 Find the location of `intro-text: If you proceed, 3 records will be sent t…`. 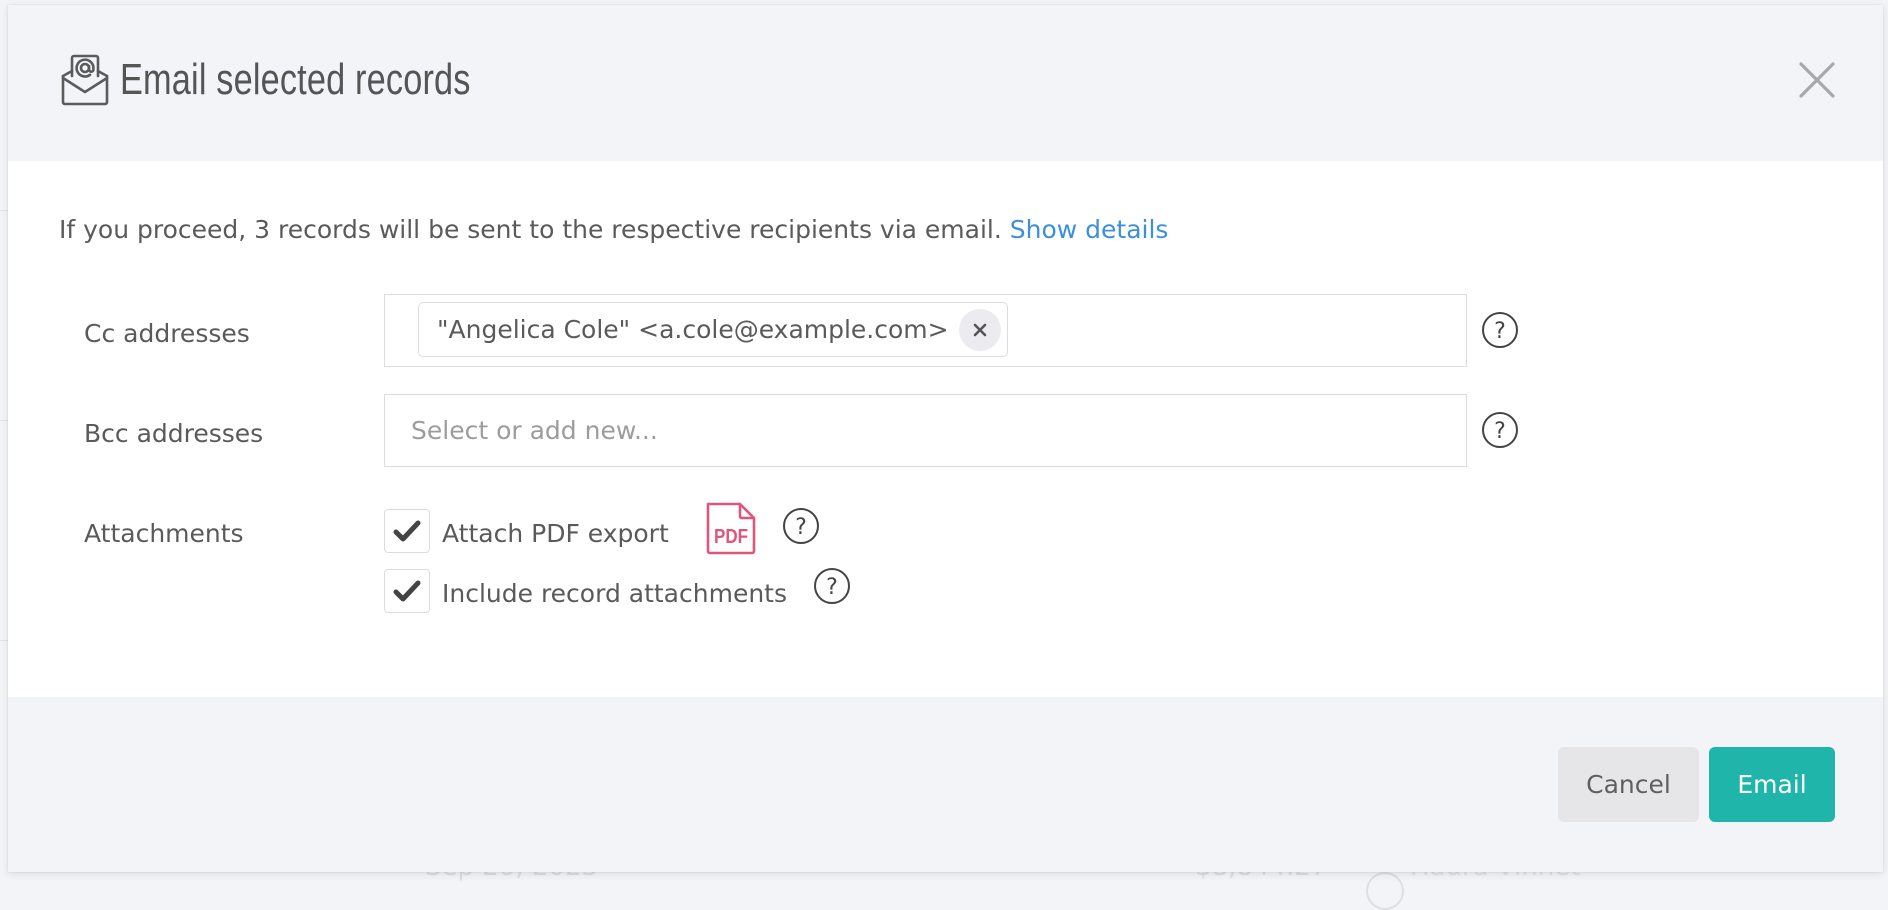

intro-text: If you proceed, 3 records will be sent t… is located at coordinates (530, 229).